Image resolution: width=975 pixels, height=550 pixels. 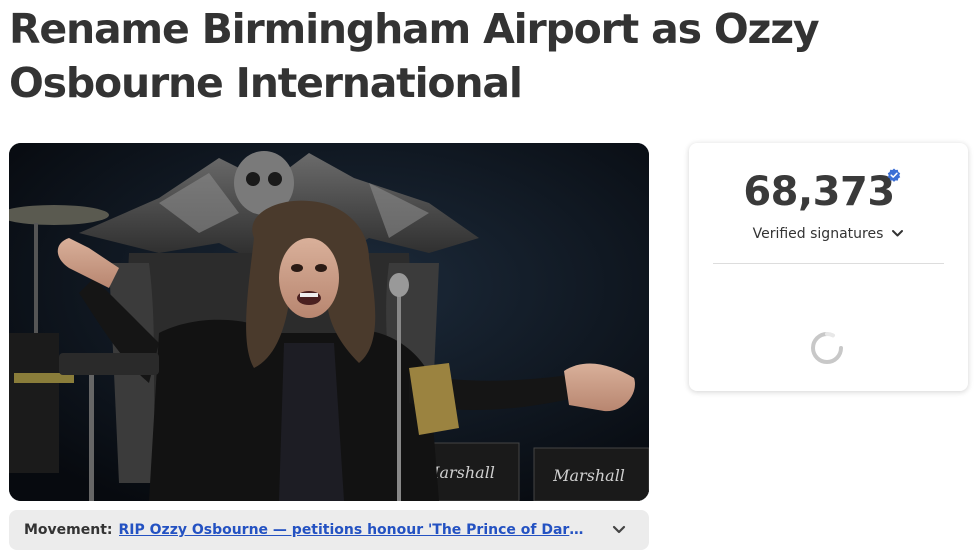 What do you see at coordinates (68, 530) in the screenshot?
I see `movement-label: Movement:` at bounding box center [68, 530].